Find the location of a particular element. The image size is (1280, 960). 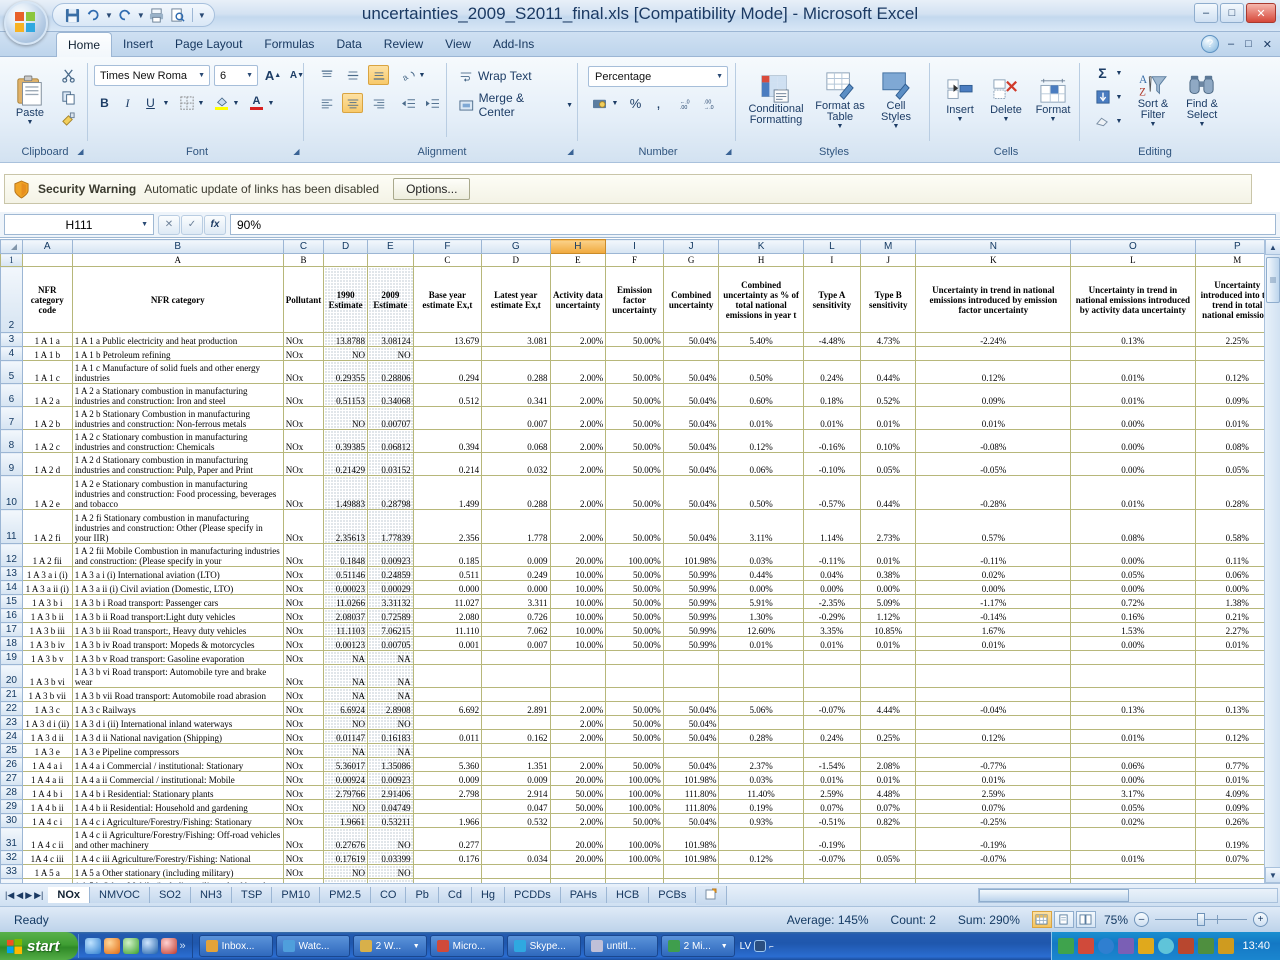

cell-h32: 20.00% is located at coordinates (578, 857).